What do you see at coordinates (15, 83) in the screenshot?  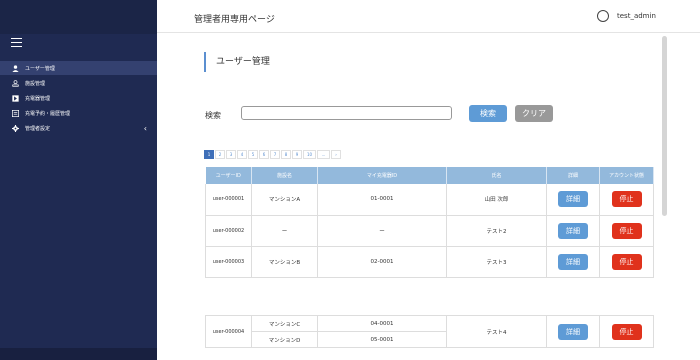 I see `facility-icon` at bounding box center [15, 83].